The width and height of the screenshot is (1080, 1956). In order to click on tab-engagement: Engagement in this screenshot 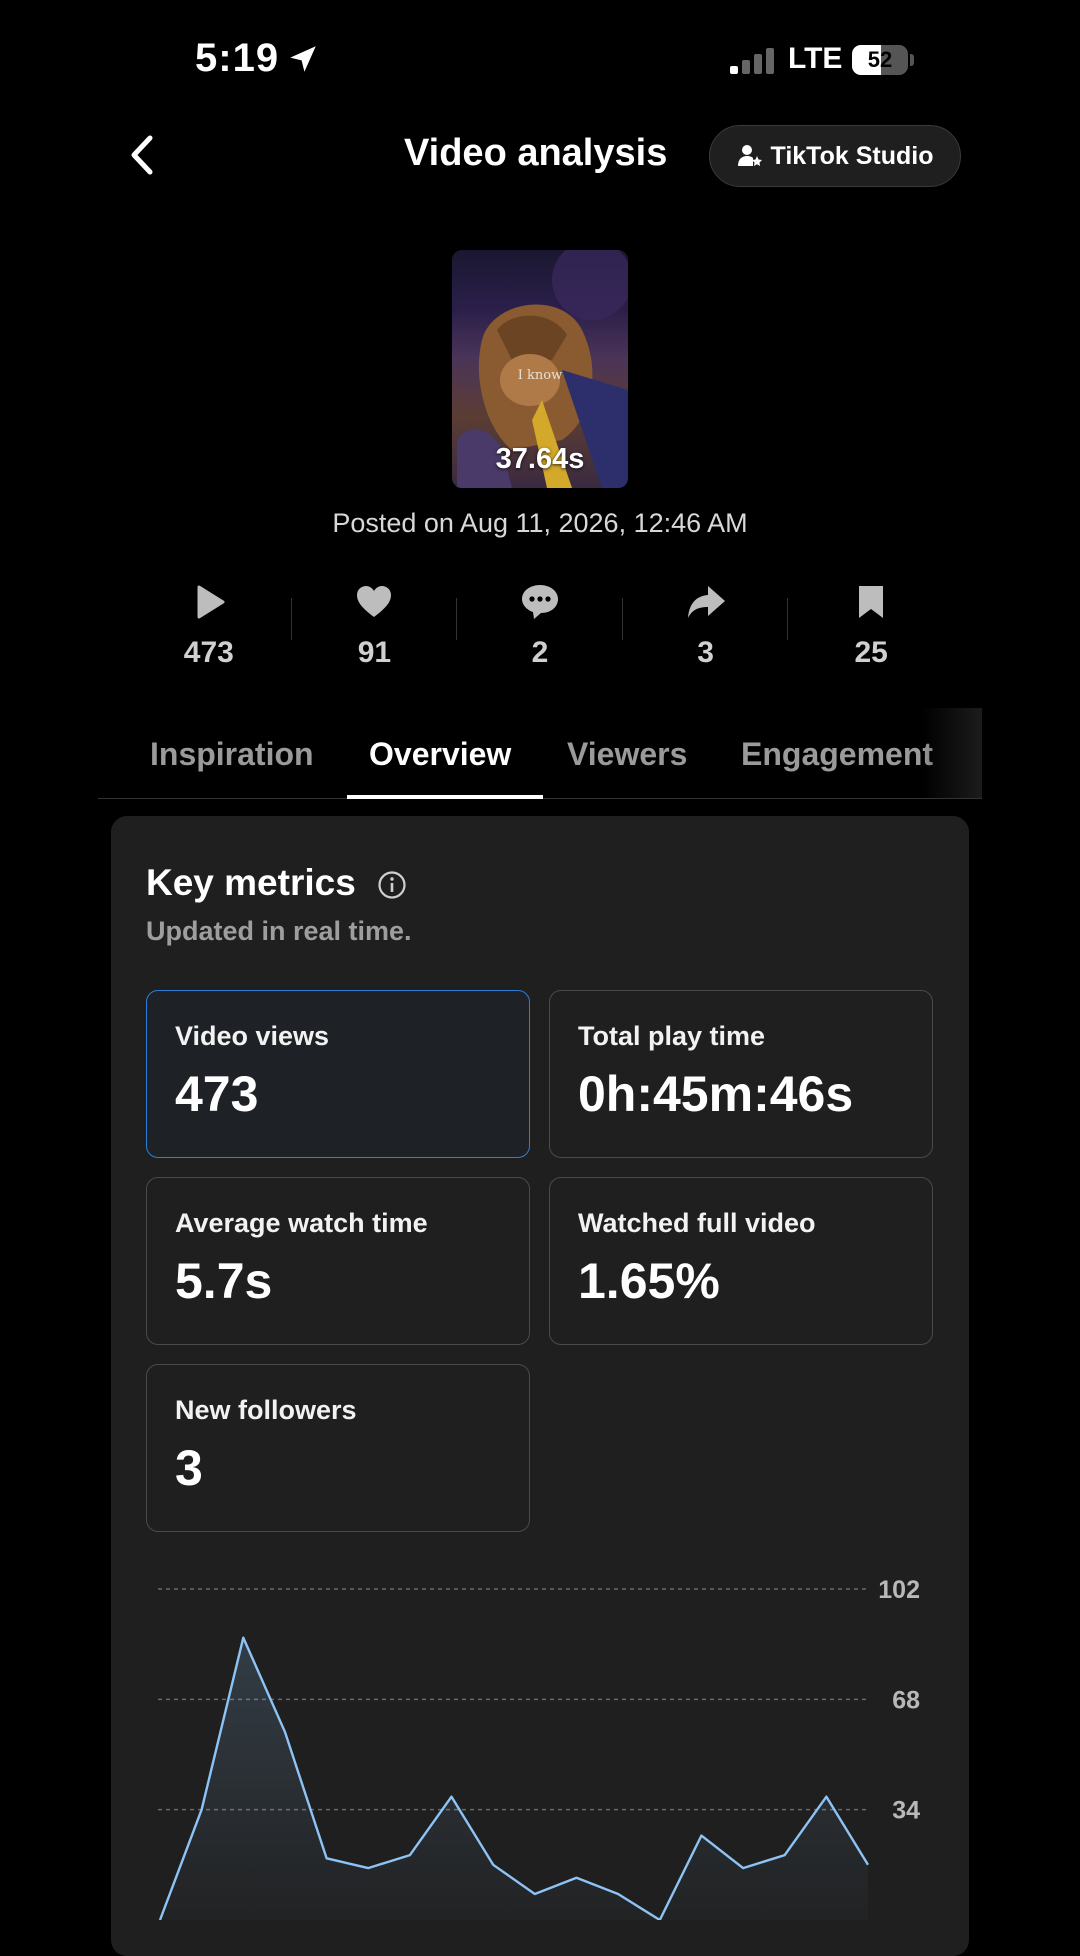, I will do `click(837, 754)`.